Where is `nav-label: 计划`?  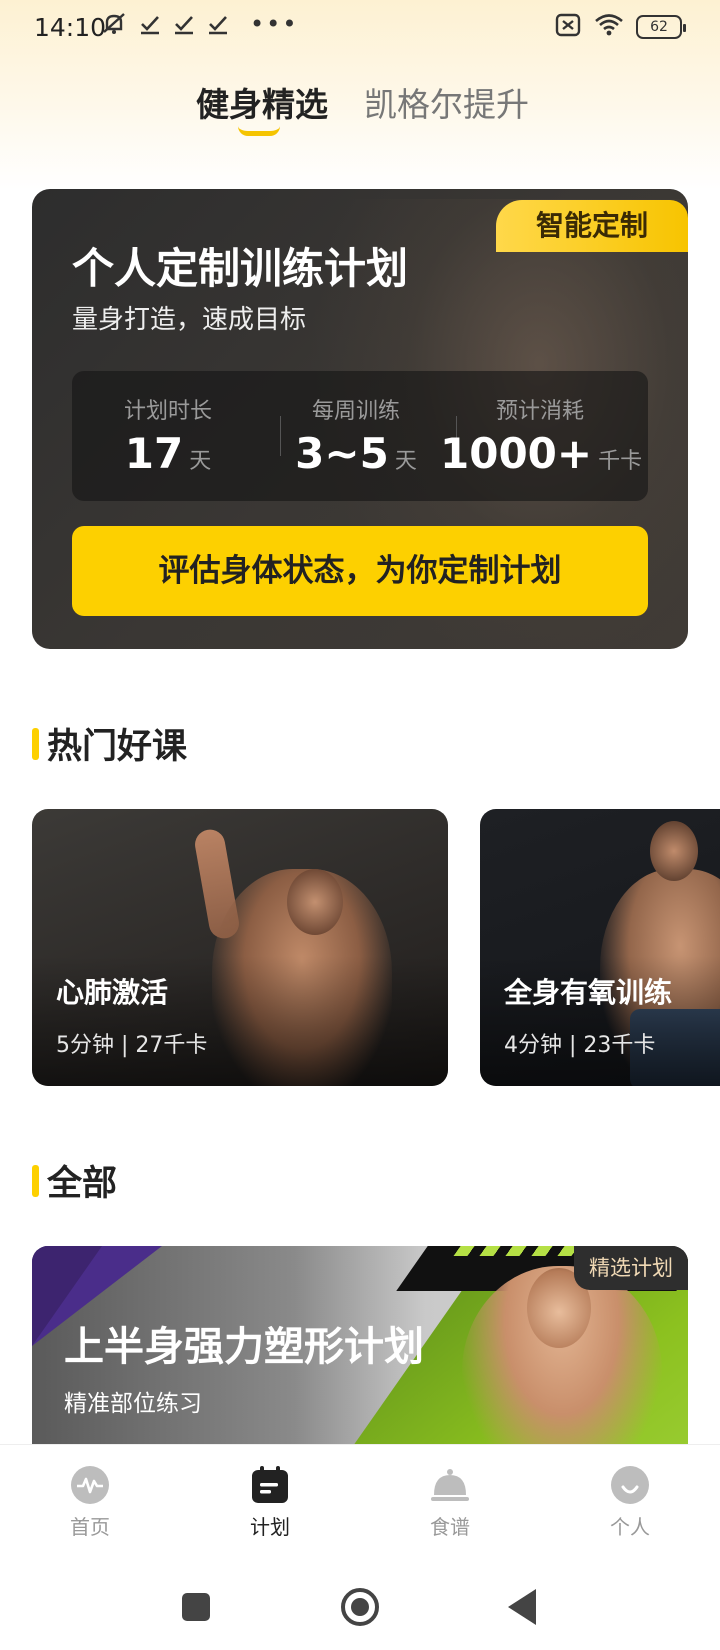
nav-label: 计划 is located at coordinates (270, 1527).